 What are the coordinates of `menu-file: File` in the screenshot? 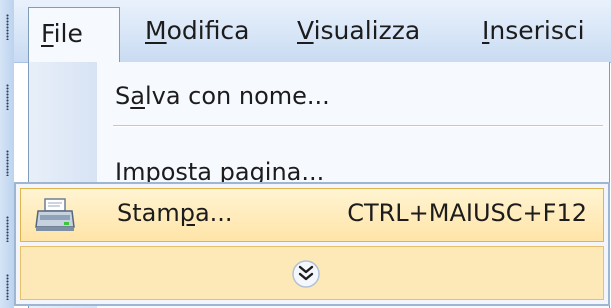 It's located at (74, 34).